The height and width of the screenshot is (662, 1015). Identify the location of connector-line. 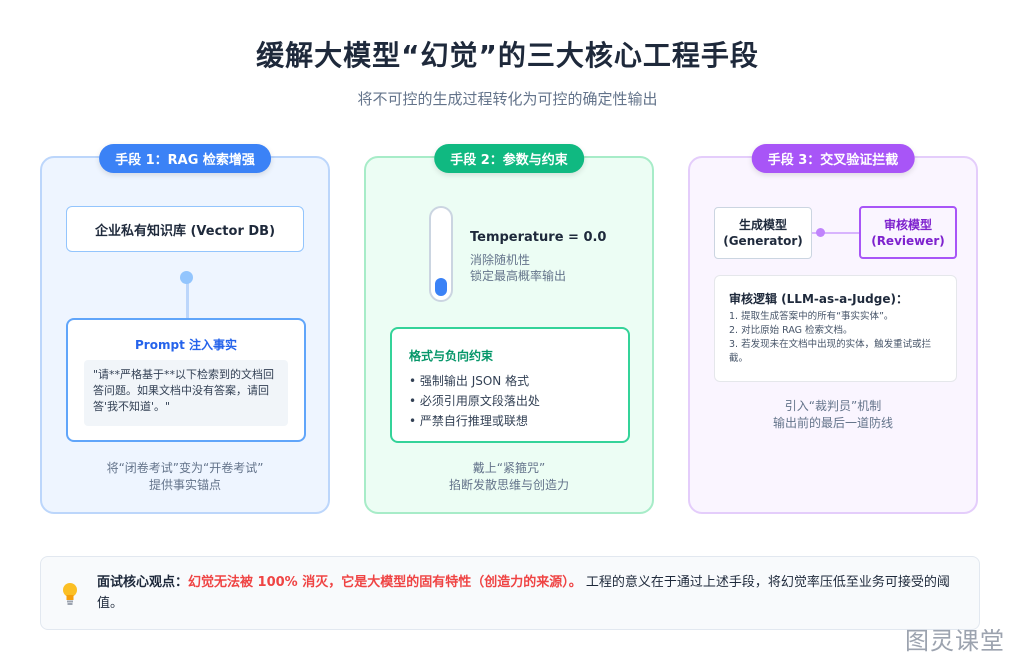
(187, 299).